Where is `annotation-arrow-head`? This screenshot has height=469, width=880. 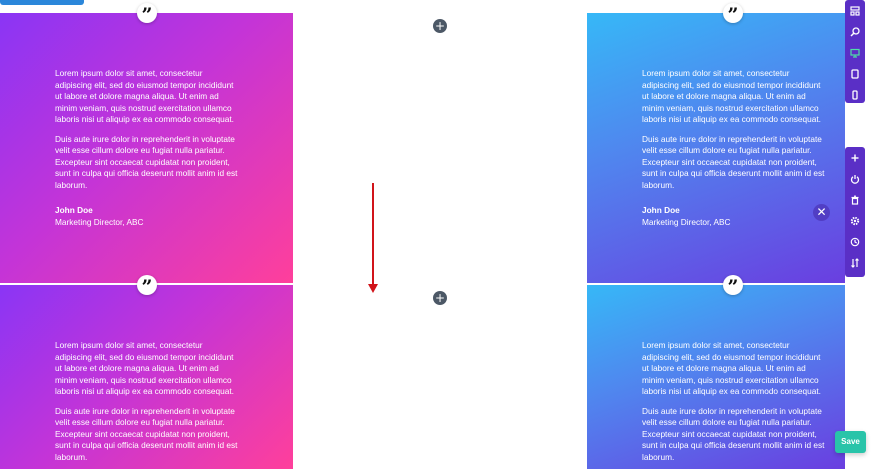 annotation-arrow-head is located at coordinates (373, 288).